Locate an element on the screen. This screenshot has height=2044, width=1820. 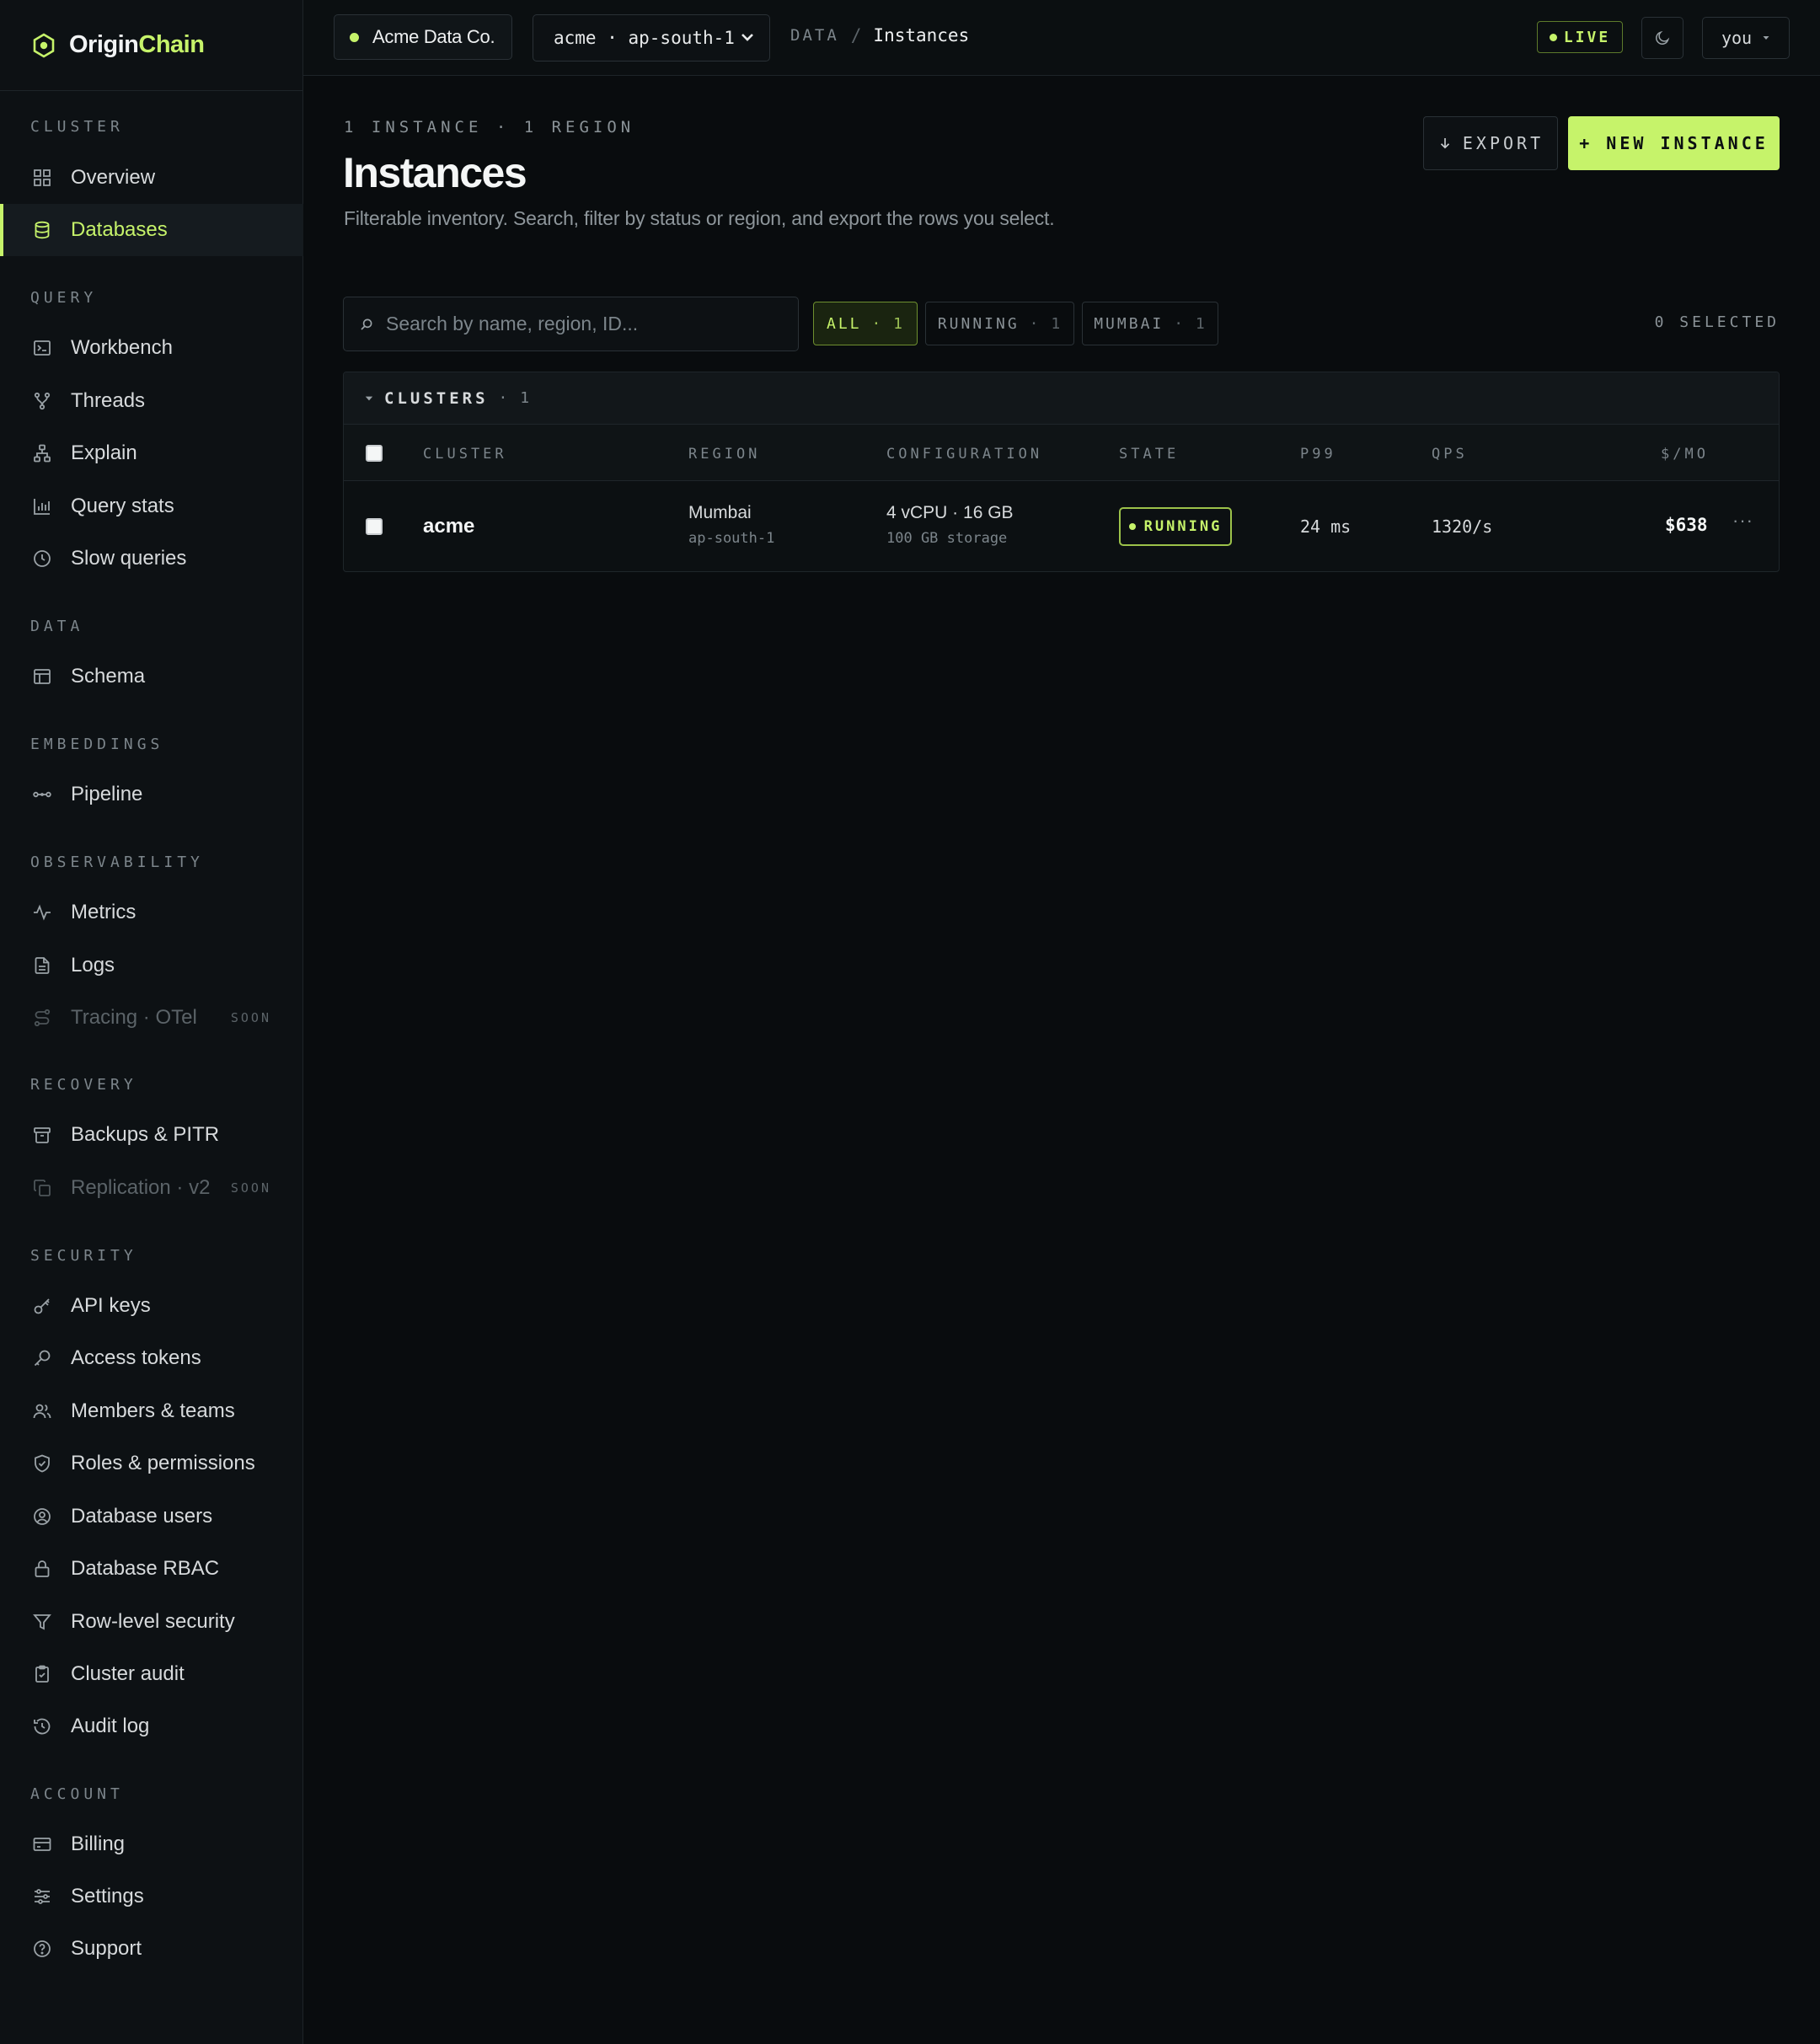
sidebar-item-label: Settings is located at coordinates (107, 1896).